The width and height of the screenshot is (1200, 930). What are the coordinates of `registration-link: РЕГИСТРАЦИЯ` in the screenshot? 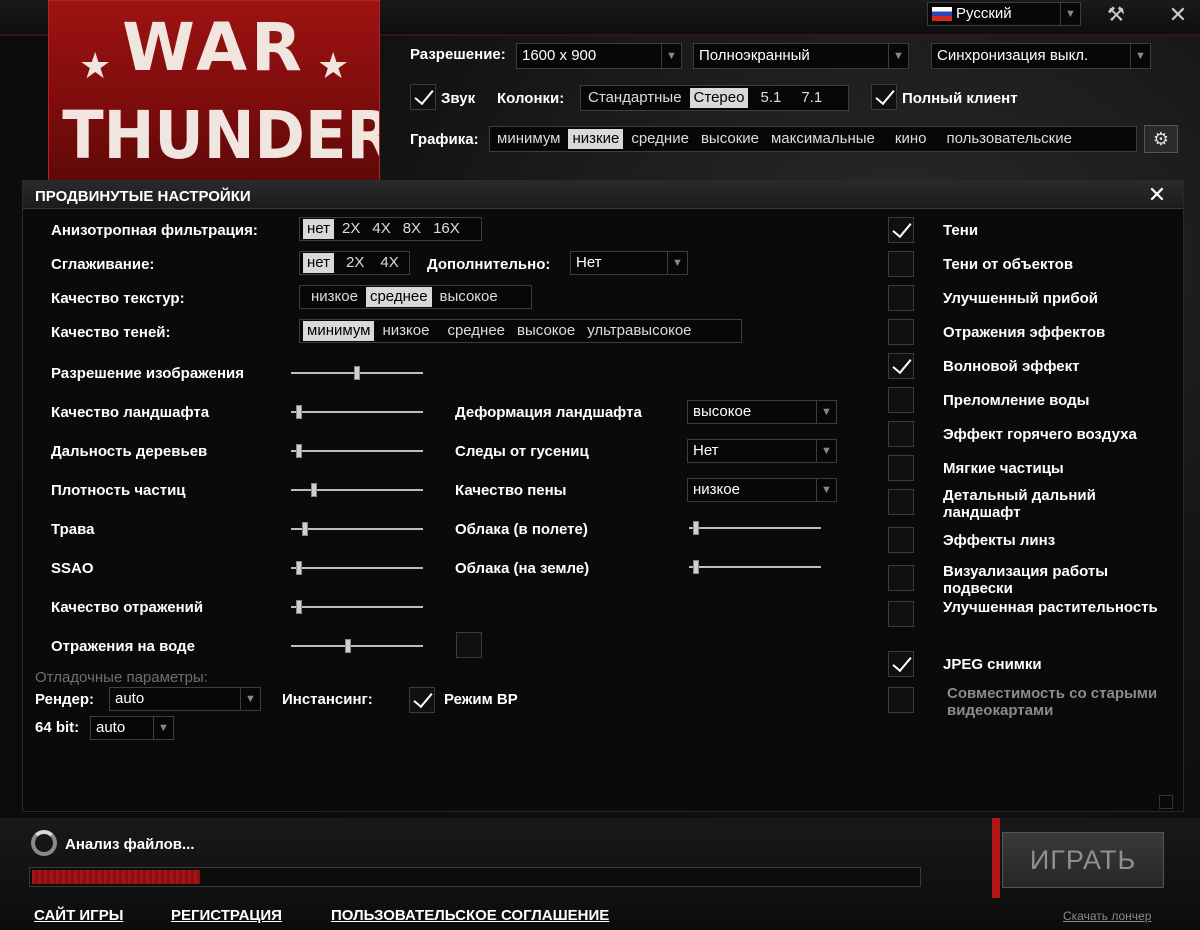 It's located at (226, 915).